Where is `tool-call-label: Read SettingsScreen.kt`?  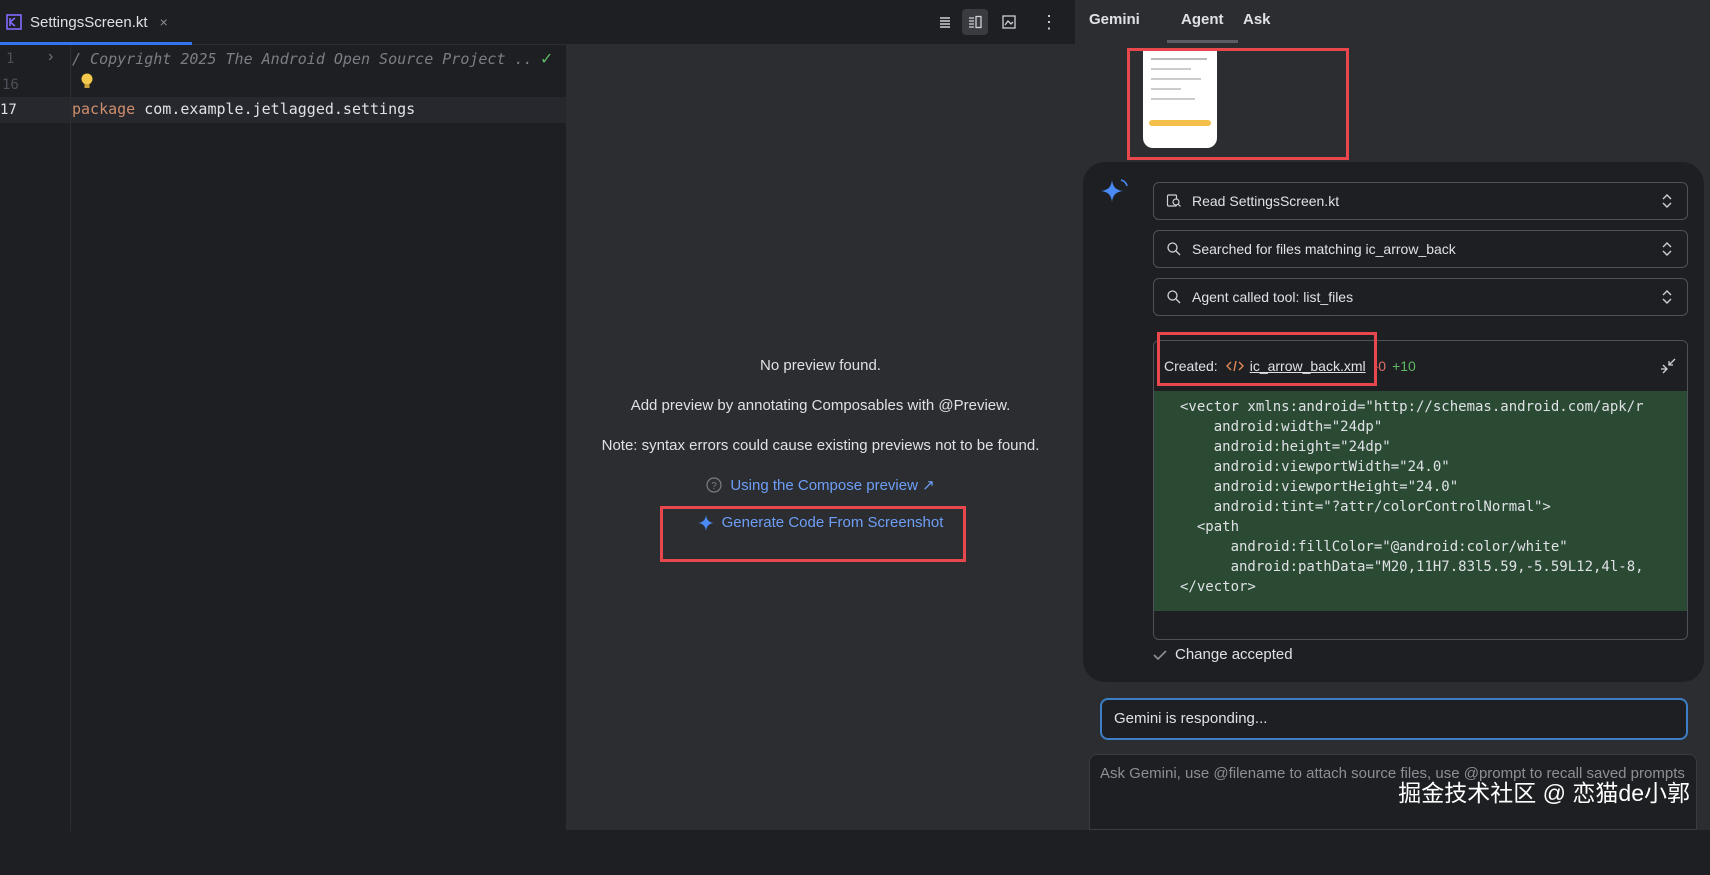 tool-call-label: Read SettingsScreen.kt is located at coordinates (1266, 201).